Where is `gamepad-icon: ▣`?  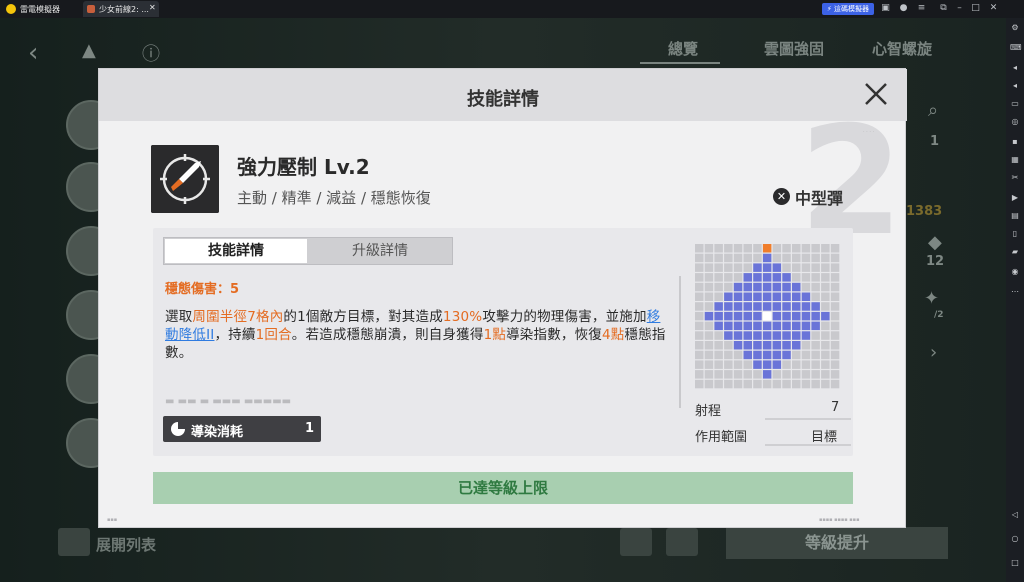
gamepad-icon: ▣ is located at coordinates (885, 8).